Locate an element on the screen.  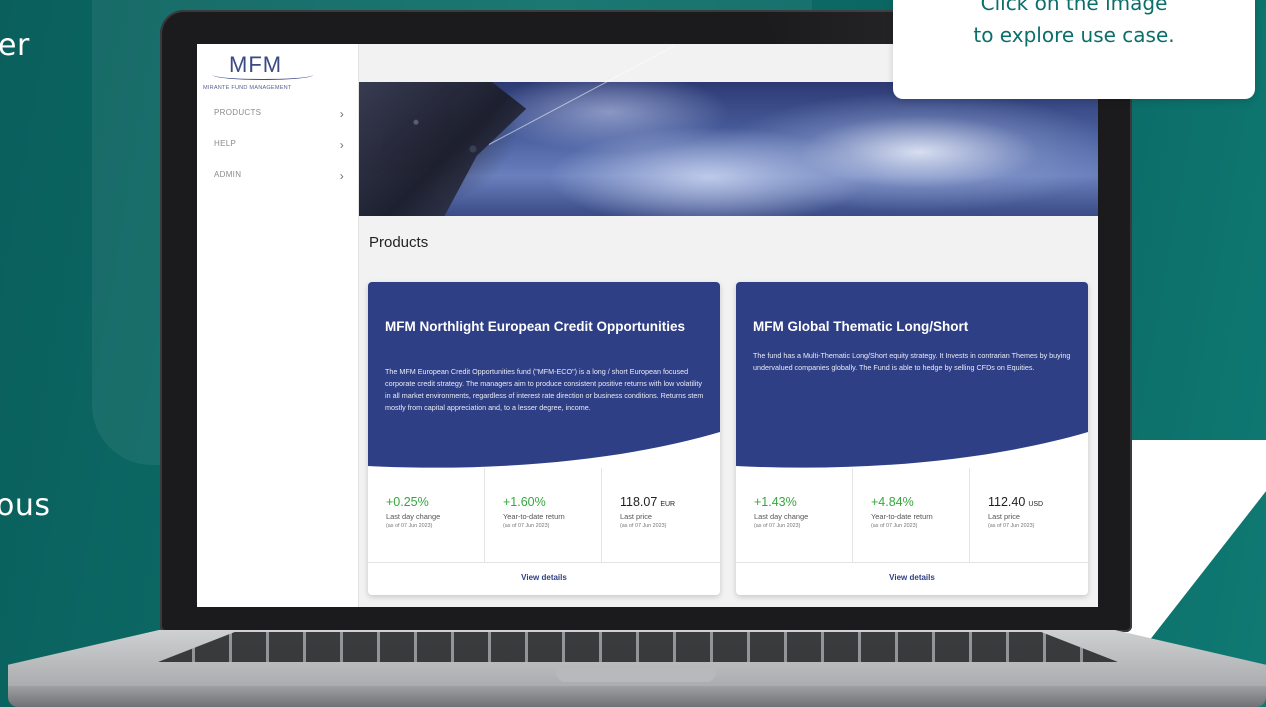
card-title: MFM Global Thematic Long/Short is located at coordinates (861, 326).